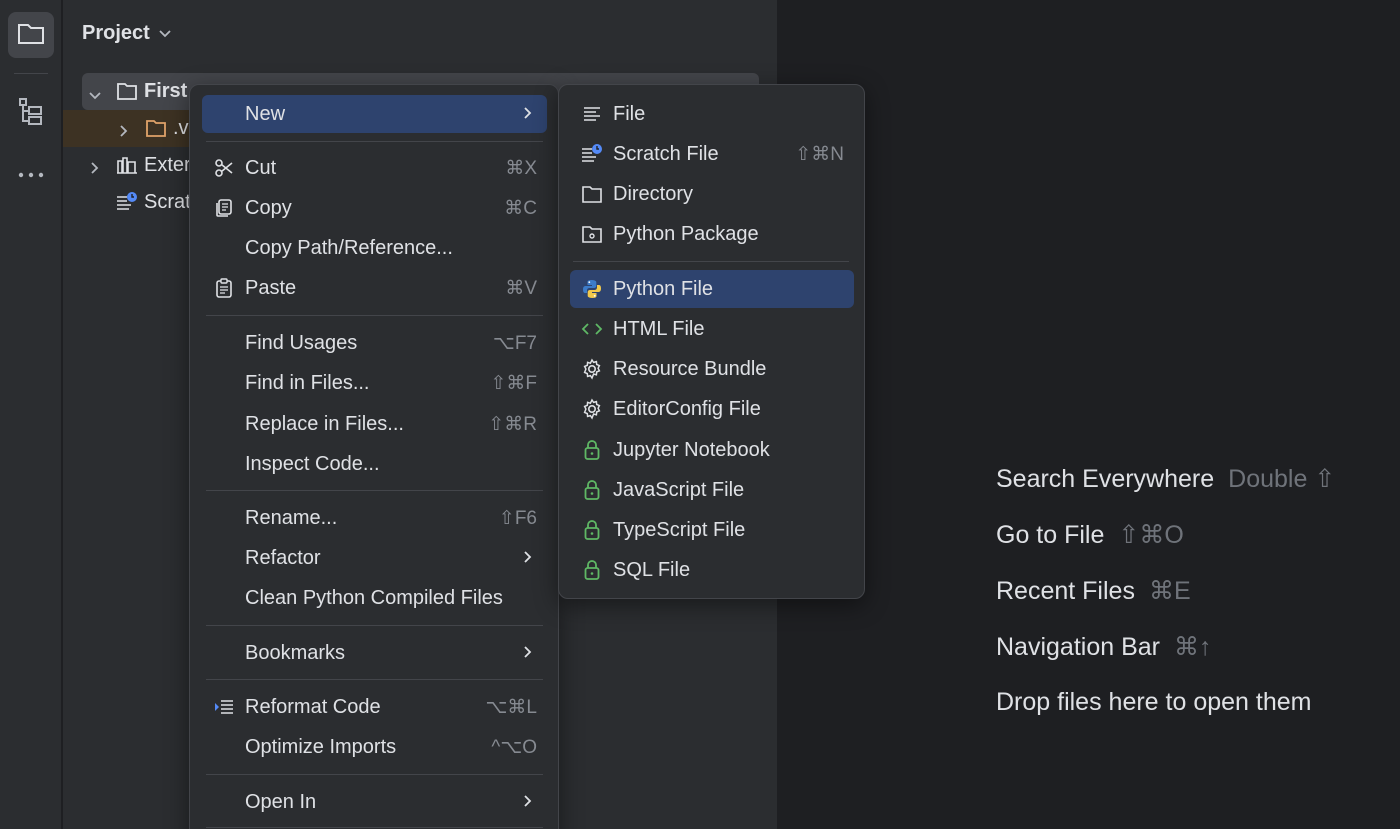 Image resolution: width=1400 pixels, height=829 pixels. Describe the element at coordinates (521, 288) in the screenshot. I see `menu-item-shortcut: ⌘V` at that location.